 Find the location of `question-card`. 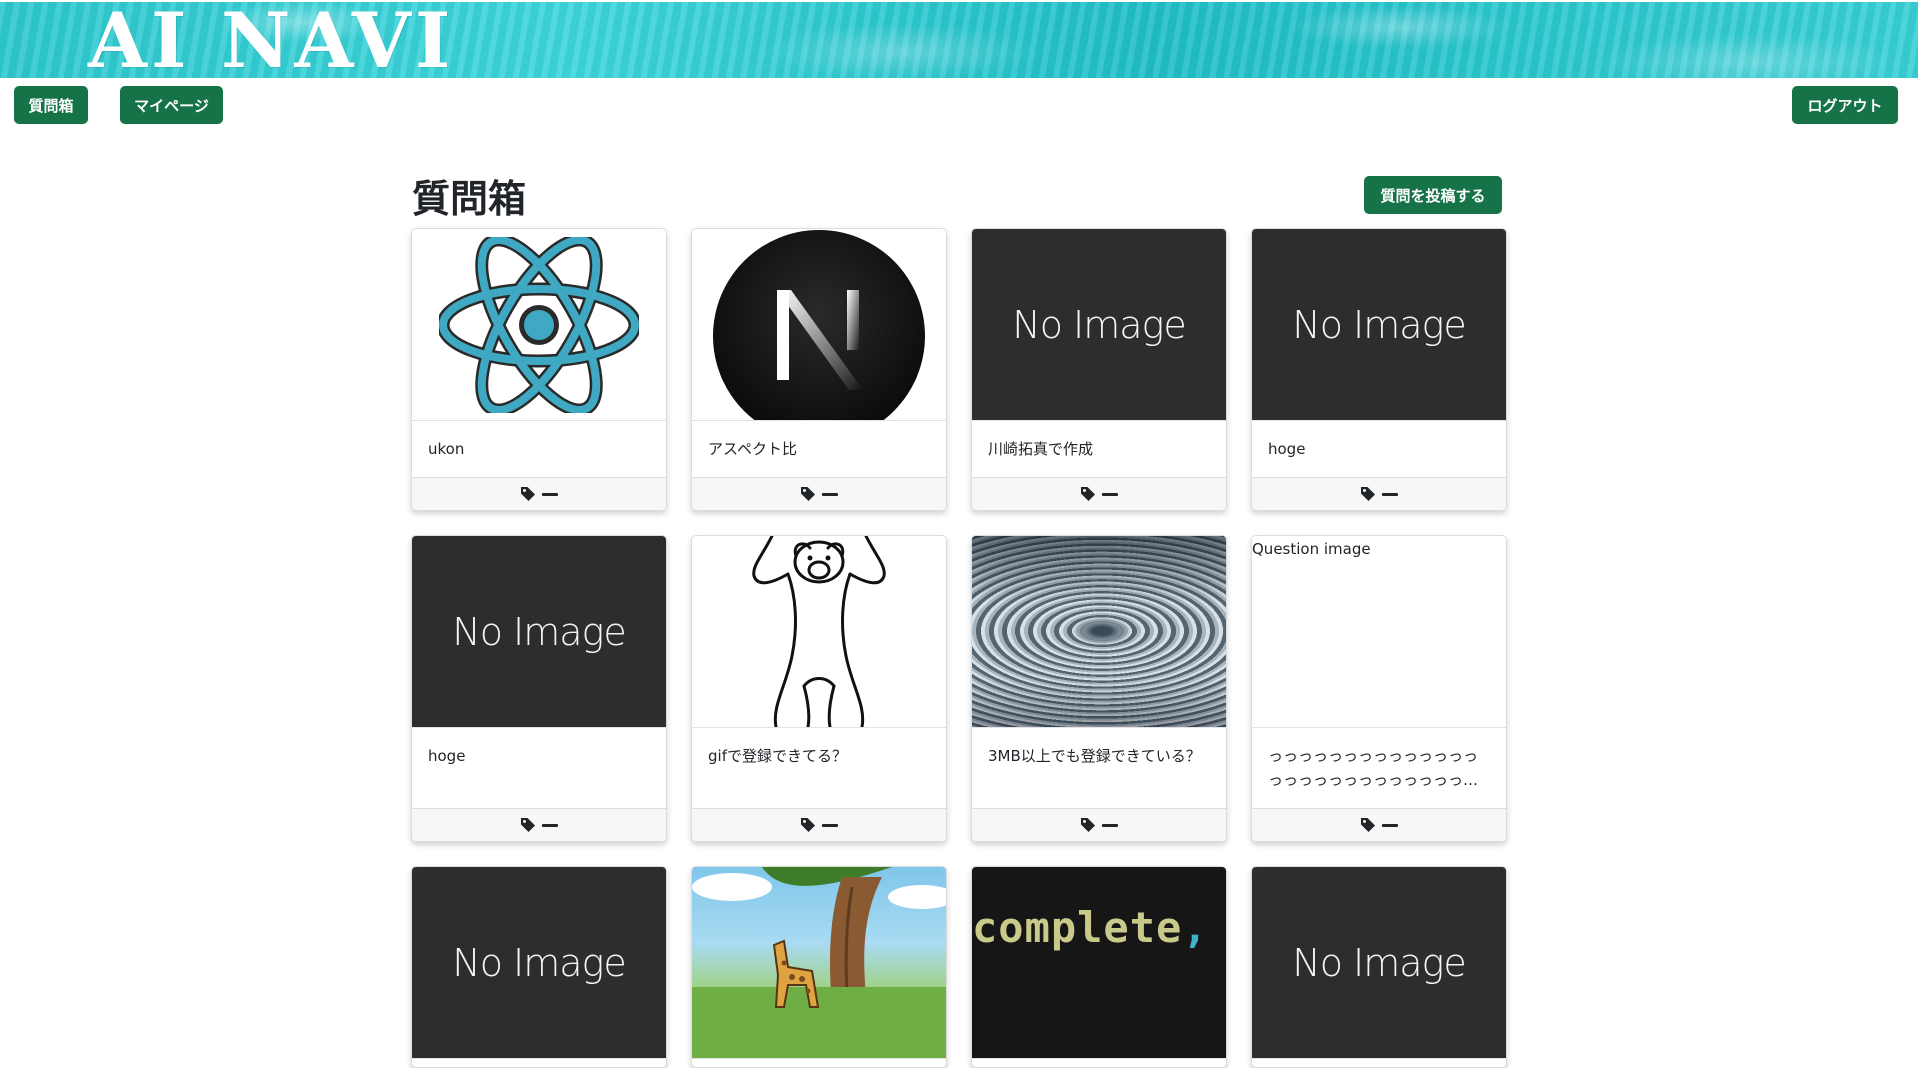

question-card is located at coordinates (819, 967).